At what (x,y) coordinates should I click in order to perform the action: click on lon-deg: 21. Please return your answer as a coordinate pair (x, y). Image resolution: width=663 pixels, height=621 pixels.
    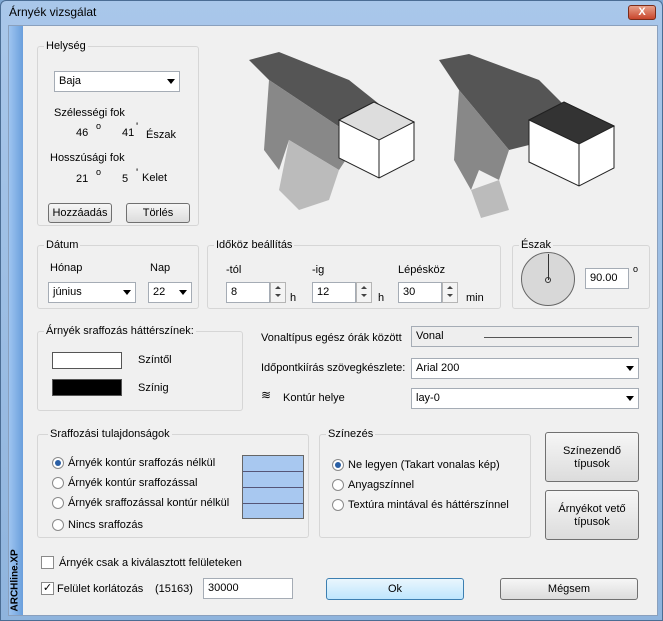
    Looking at the image, I should click on (82, 179).